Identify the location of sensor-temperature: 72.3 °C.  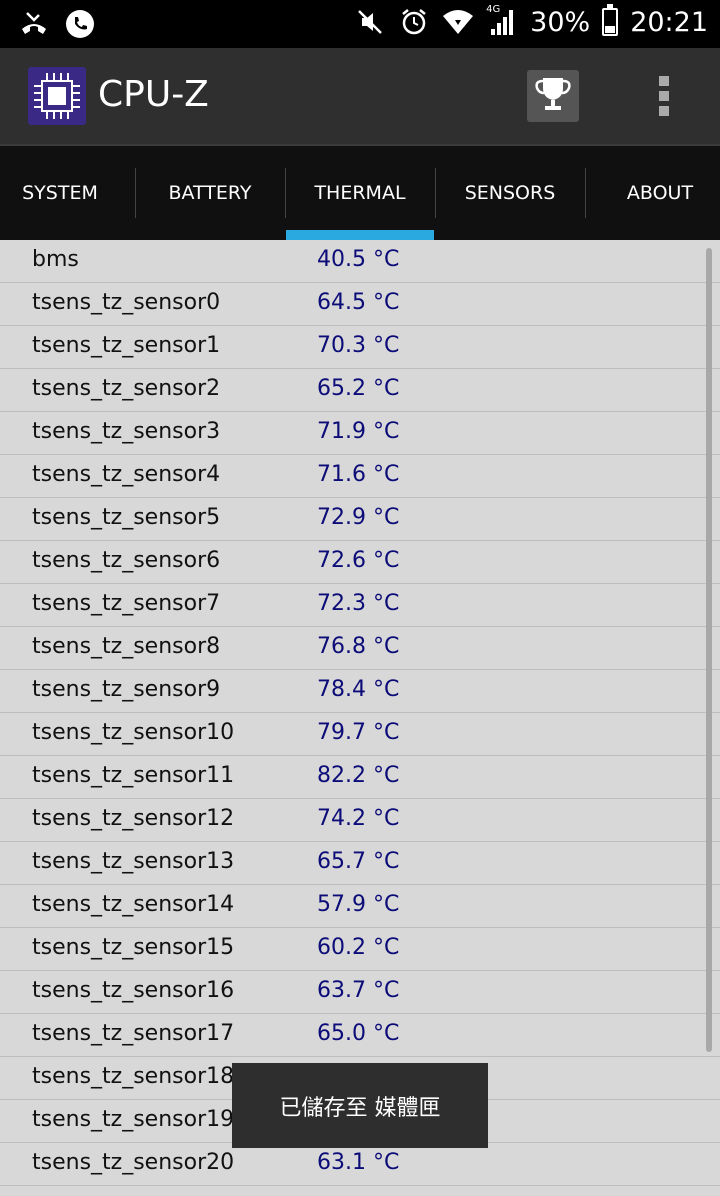
(358, 603).